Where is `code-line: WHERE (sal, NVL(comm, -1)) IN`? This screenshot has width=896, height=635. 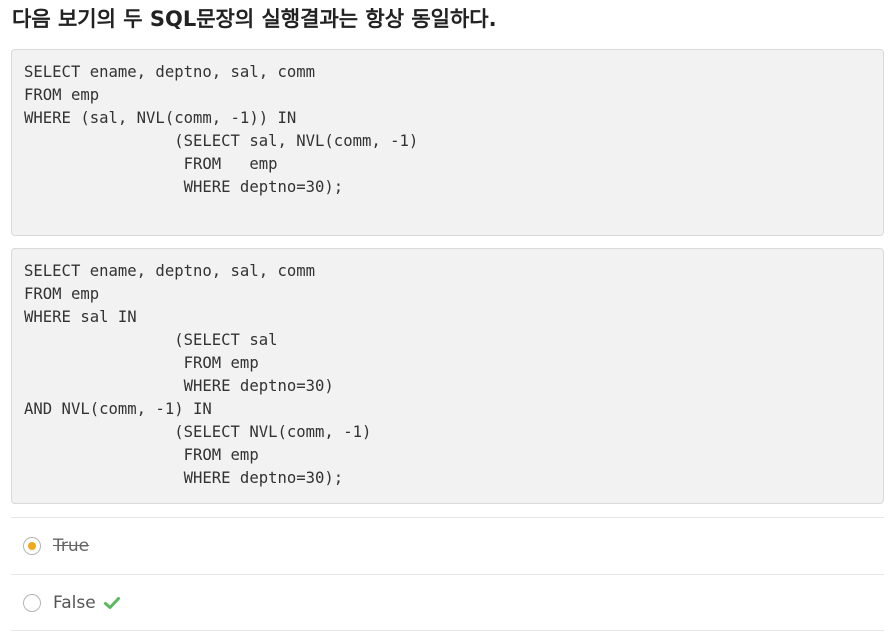 code-line: WHERE (sal, NVL(comm, -1)) IN is located at coordinates (160, 118).